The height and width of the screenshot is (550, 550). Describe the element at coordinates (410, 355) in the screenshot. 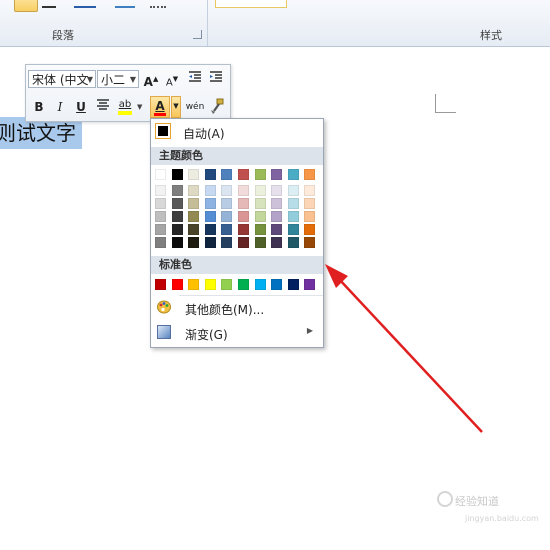

I see `arrow-shaft` at that location.